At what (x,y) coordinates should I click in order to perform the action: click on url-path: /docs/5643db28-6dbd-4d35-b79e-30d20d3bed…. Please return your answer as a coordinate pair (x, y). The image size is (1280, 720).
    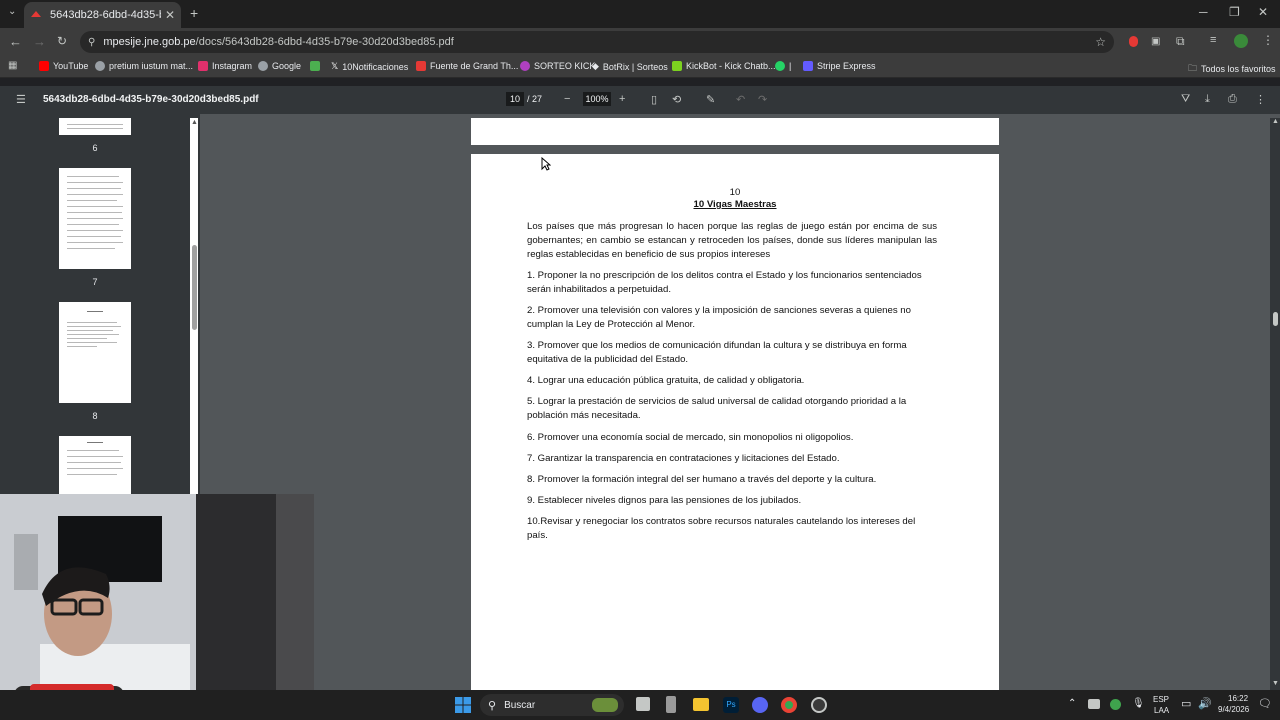
    Looking at the image, I should click on (324, 42).